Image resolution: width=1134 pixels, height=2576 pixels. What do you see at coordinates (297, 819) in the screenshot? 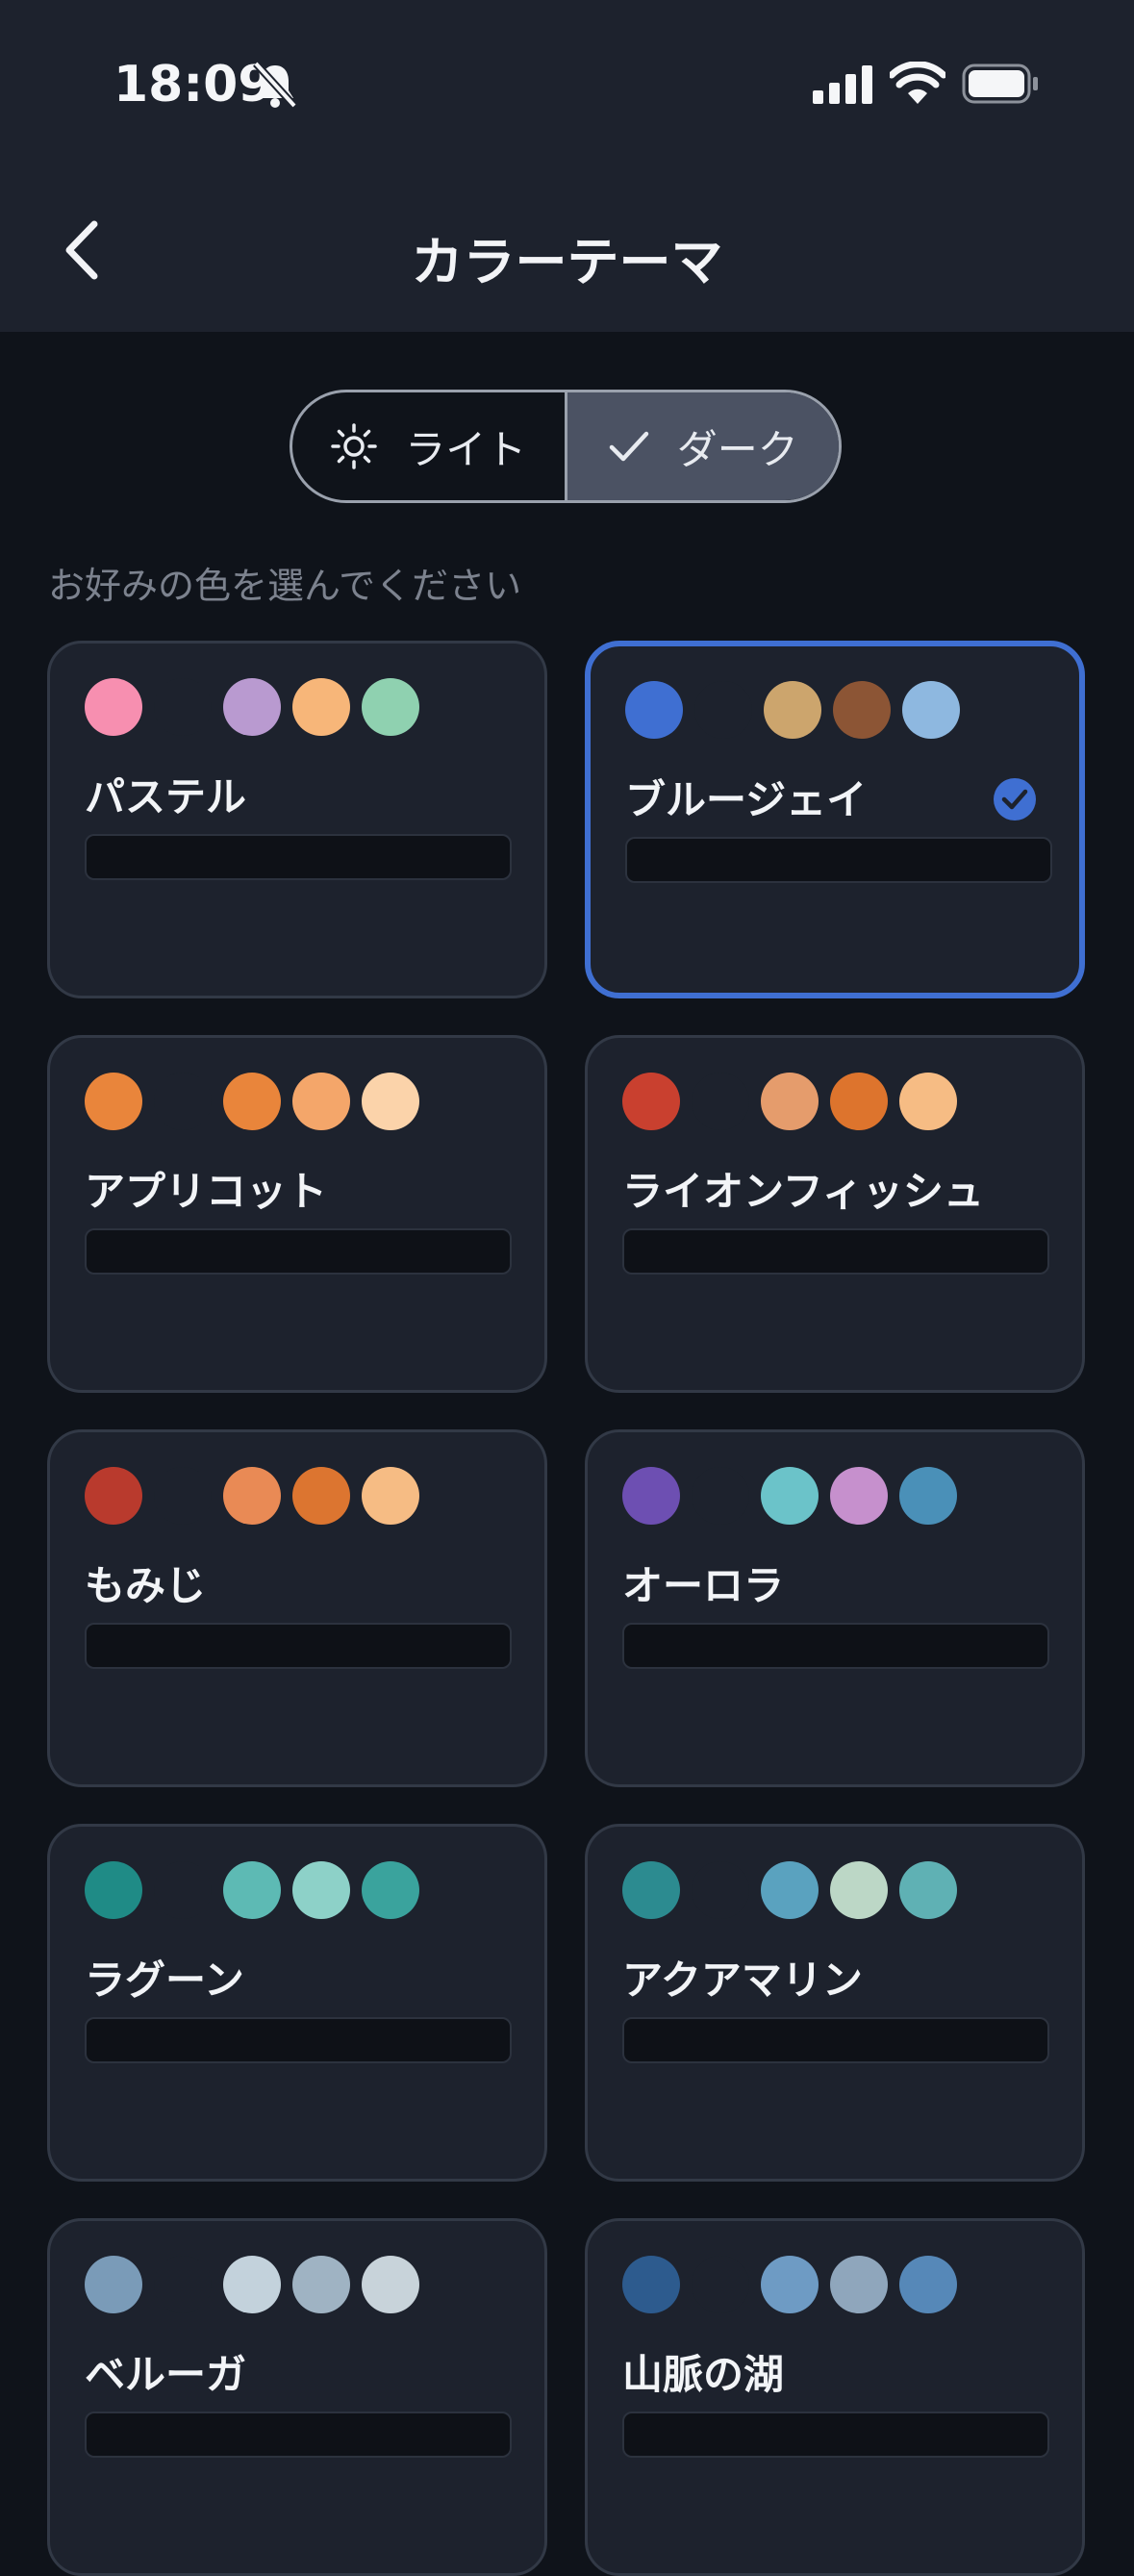
I see `theme-card: パステル` at bounding box center [297, 819].